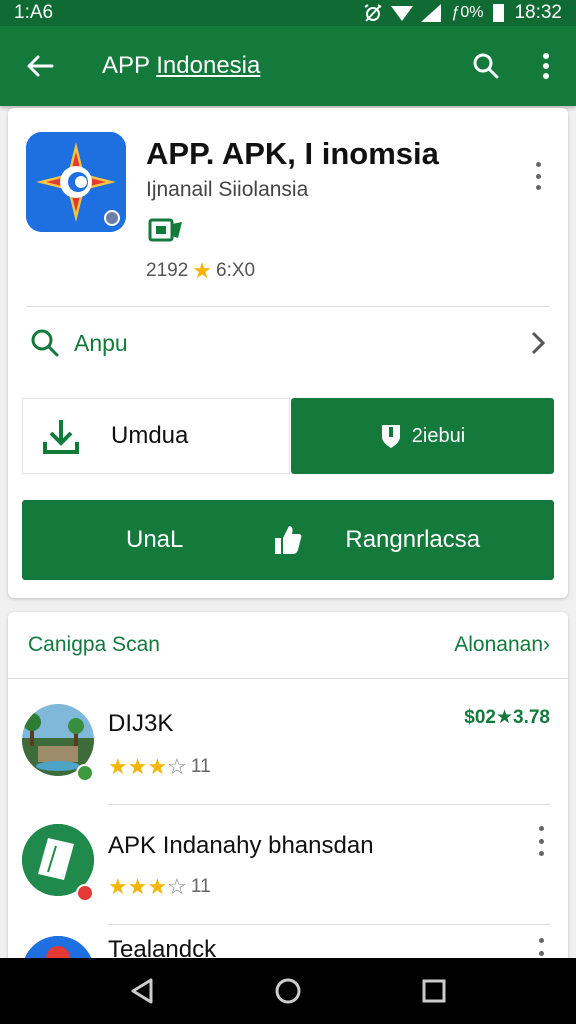 The width and height of the screenshot is (576, 1024). Describe the element at coordinates (141, 723) in the screenshot. I see `list-item-title: DIJ3K` at that location.